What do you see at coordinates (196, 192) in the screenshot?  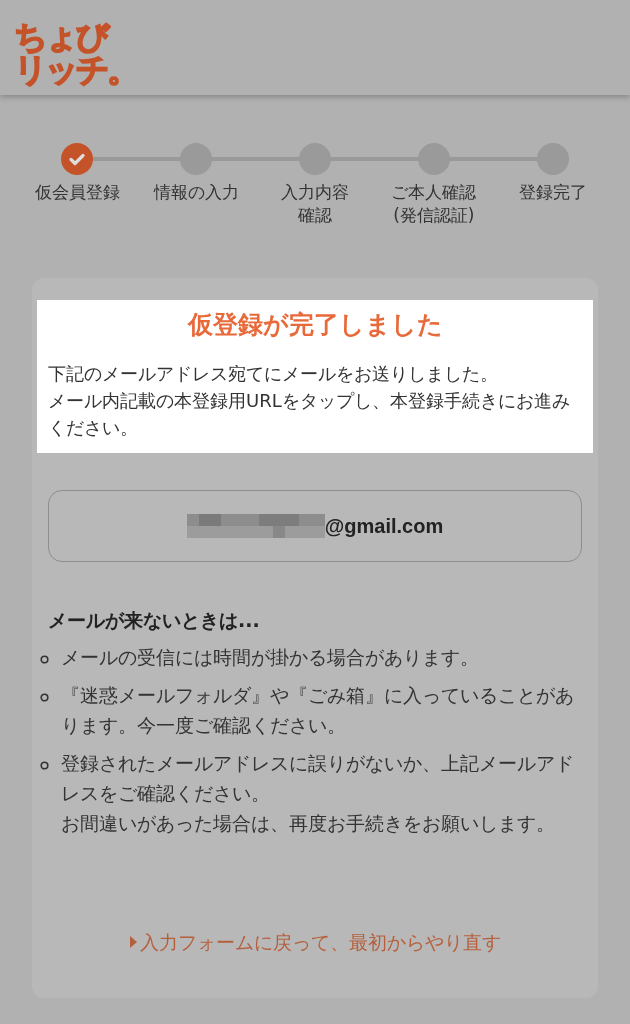 I see `step-label: 情報の入力` at bounding box center [196, 192].